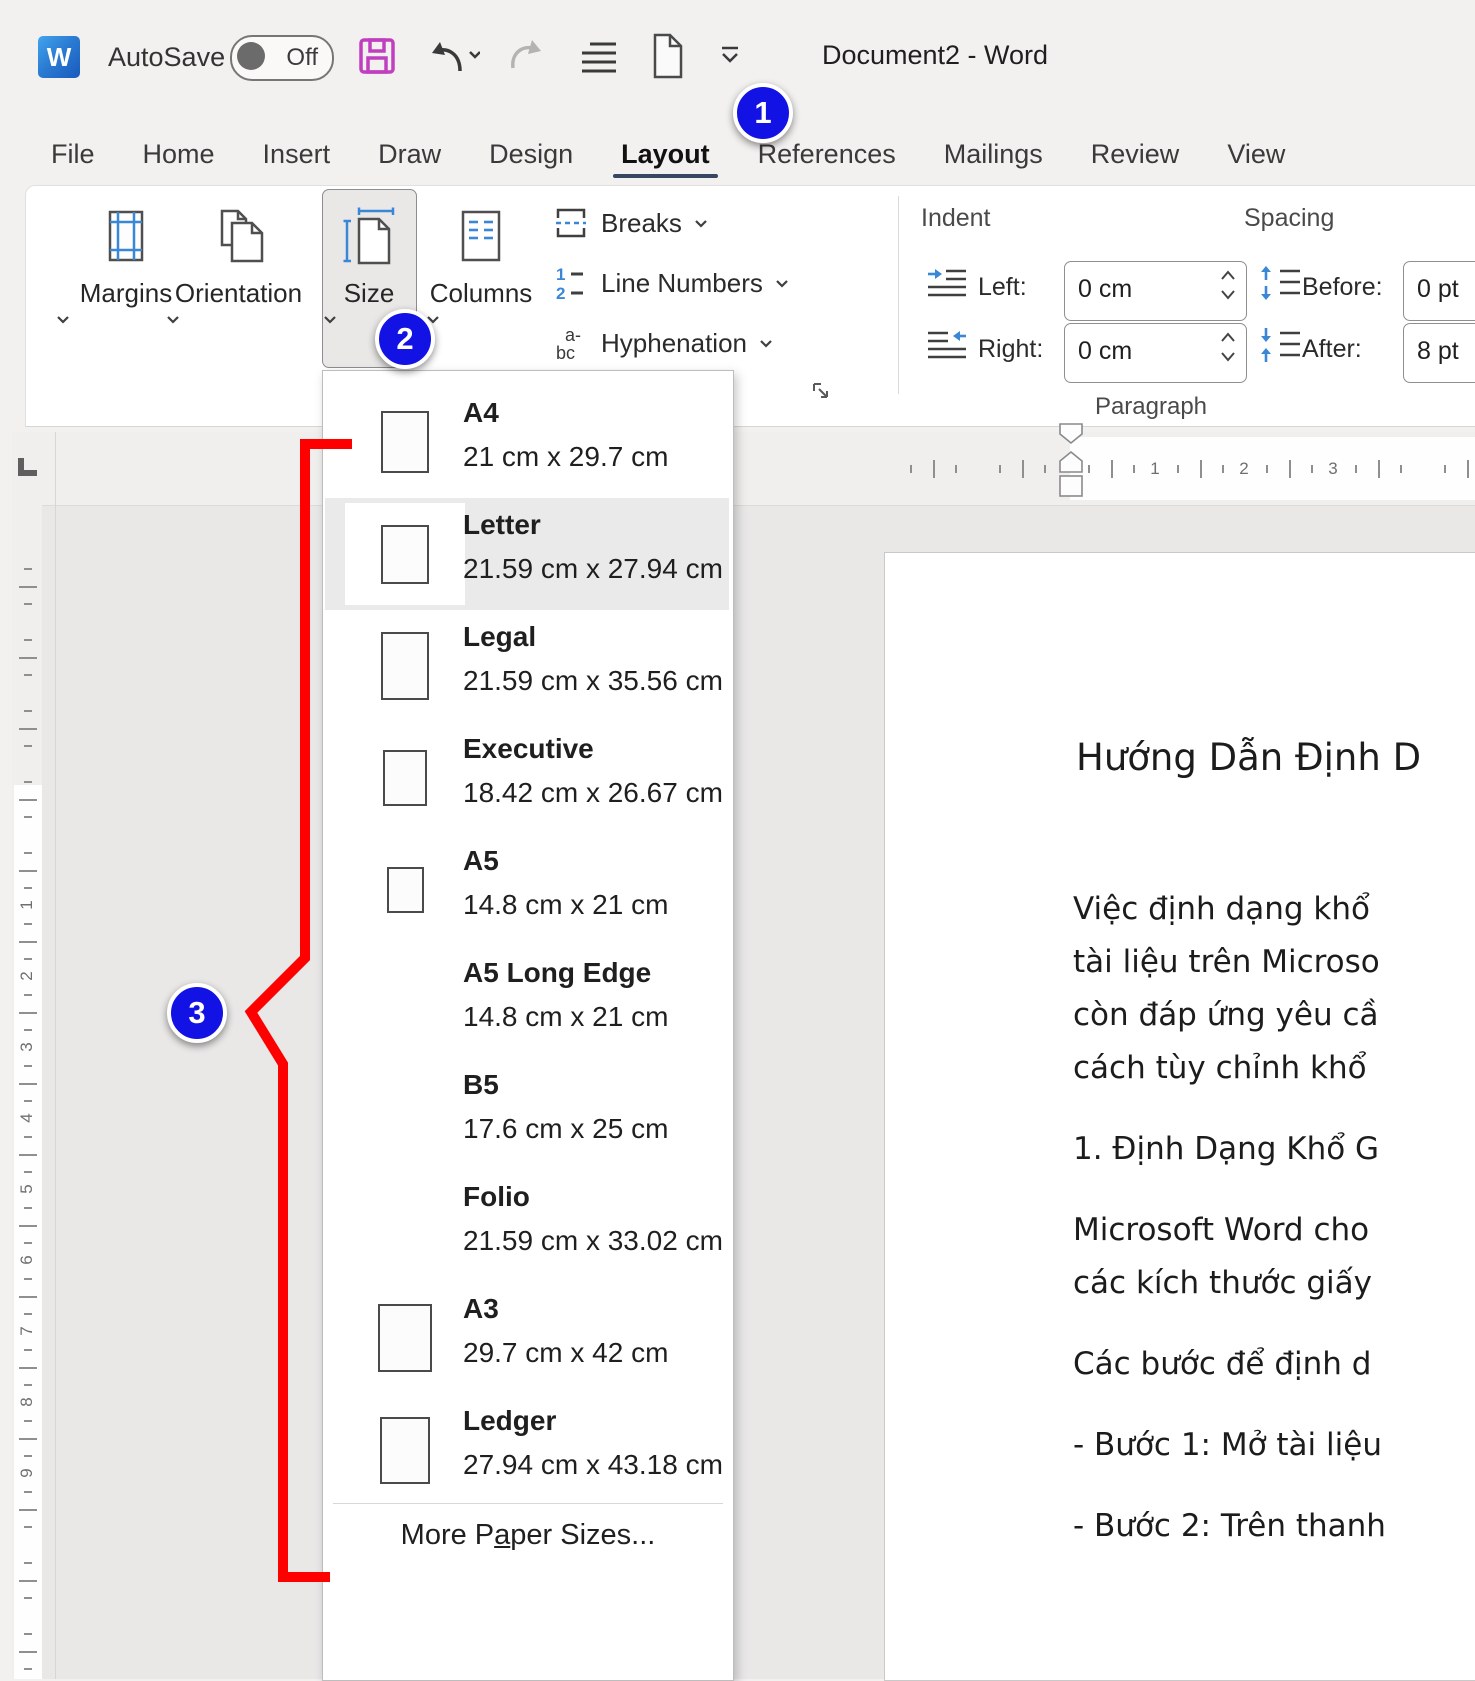 The height and width of the screenshot is (1681, 1475). I want to click on spacing-before-input: 0 pt, so click(1439, 291).